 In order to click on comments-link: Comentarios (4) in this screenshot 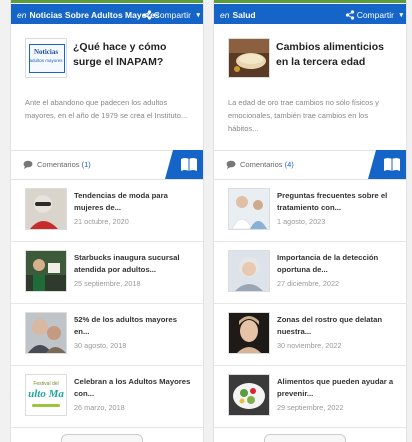, I will do `click(267, 164)`.